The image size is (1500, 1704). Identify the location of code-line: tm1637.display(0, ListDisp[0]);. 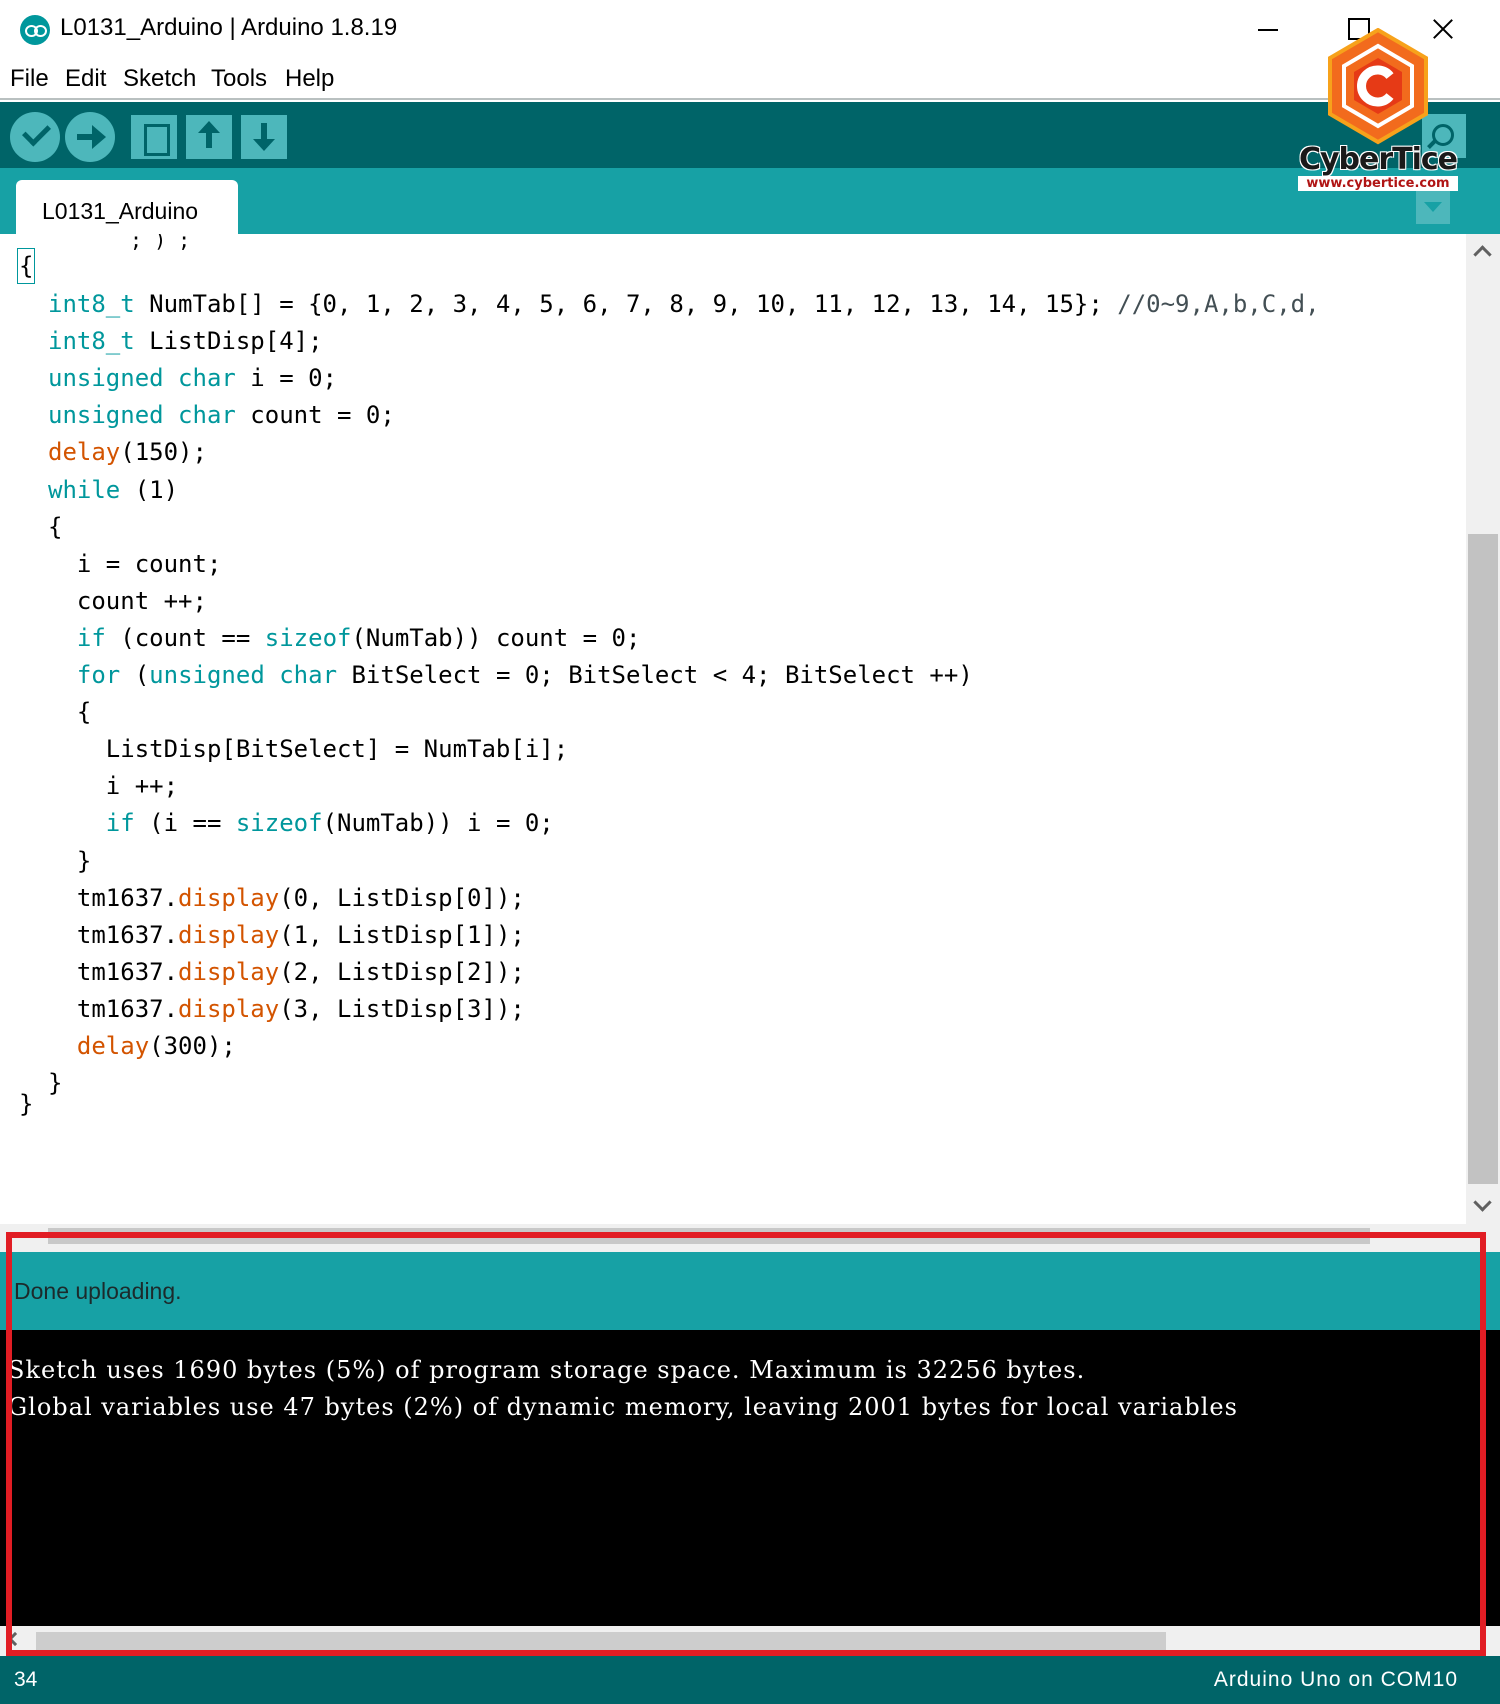
(286, 898).